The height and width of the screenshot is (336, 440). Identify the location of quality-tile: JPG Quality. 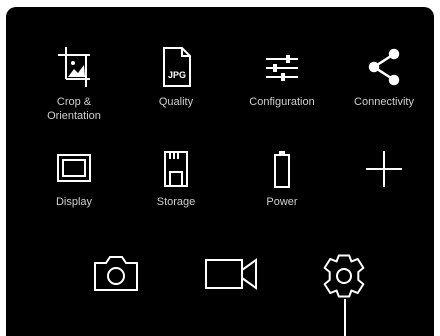
(176, 77).